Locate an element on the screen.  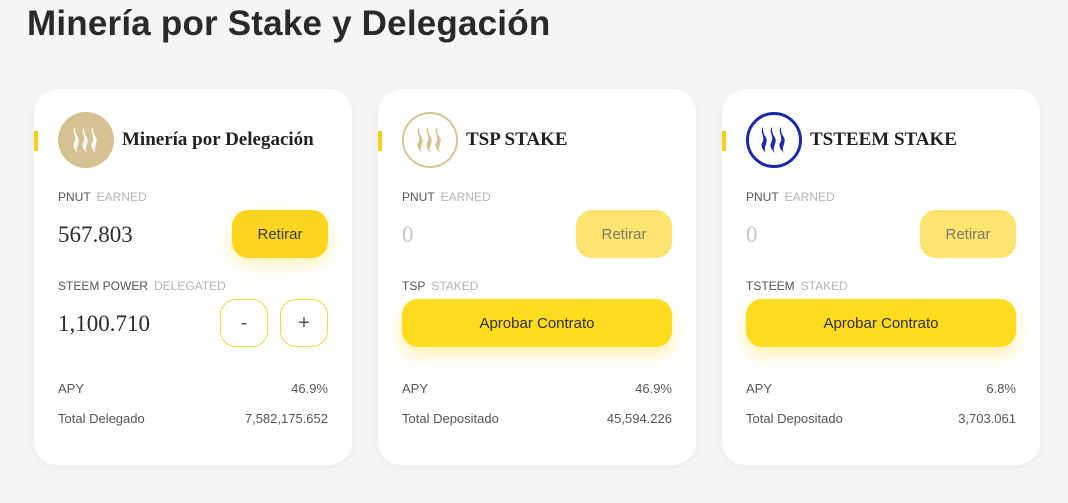
card-title: TSP STAKE is located at coordinates (517, 139).